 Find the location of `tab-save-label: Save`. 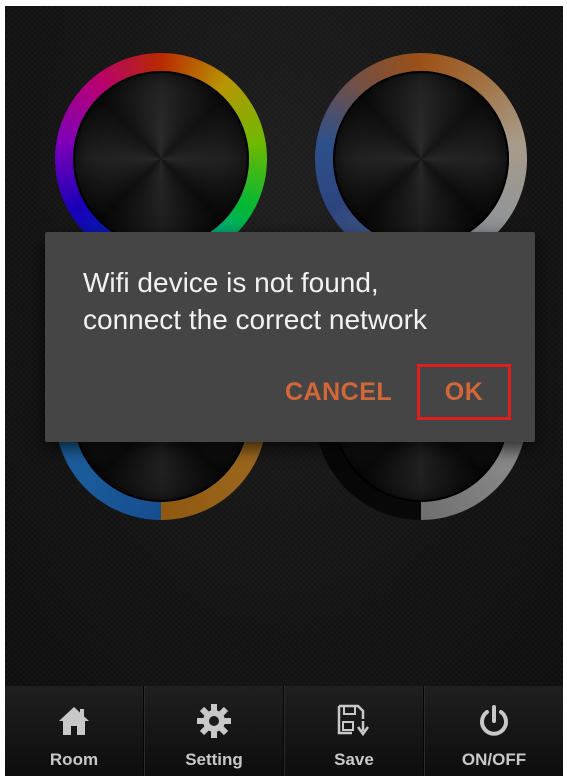

tab-save-label: Save is located at coordinates (354, 759).